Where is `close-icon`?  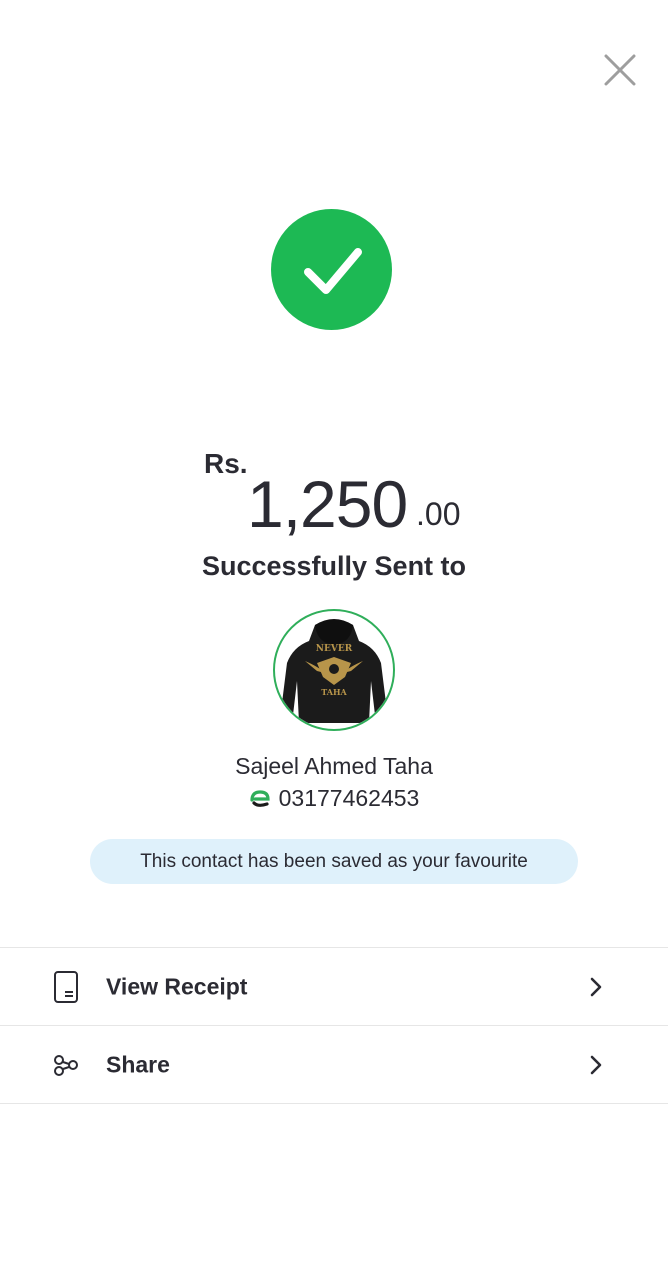 close-icon is located at coordinates (620, 70).